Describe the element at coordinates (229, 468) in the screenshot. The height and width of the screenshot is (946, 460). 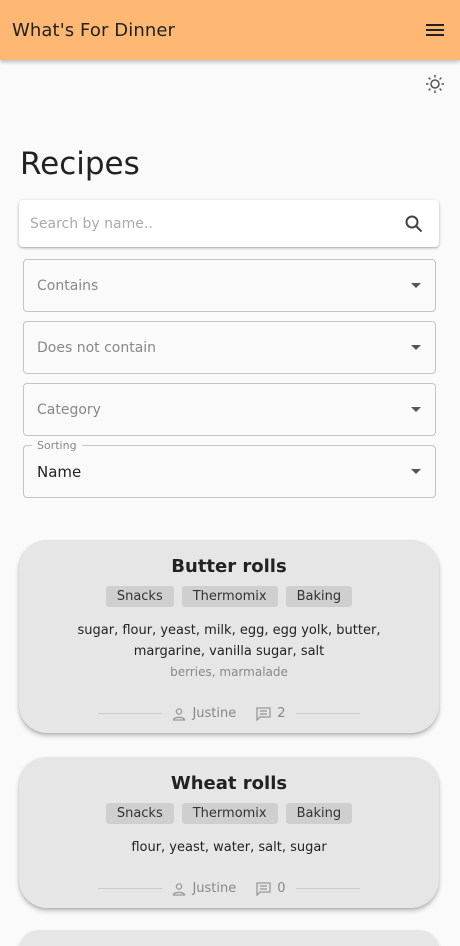
I see `sorting-select: Sorting Name` at that location.